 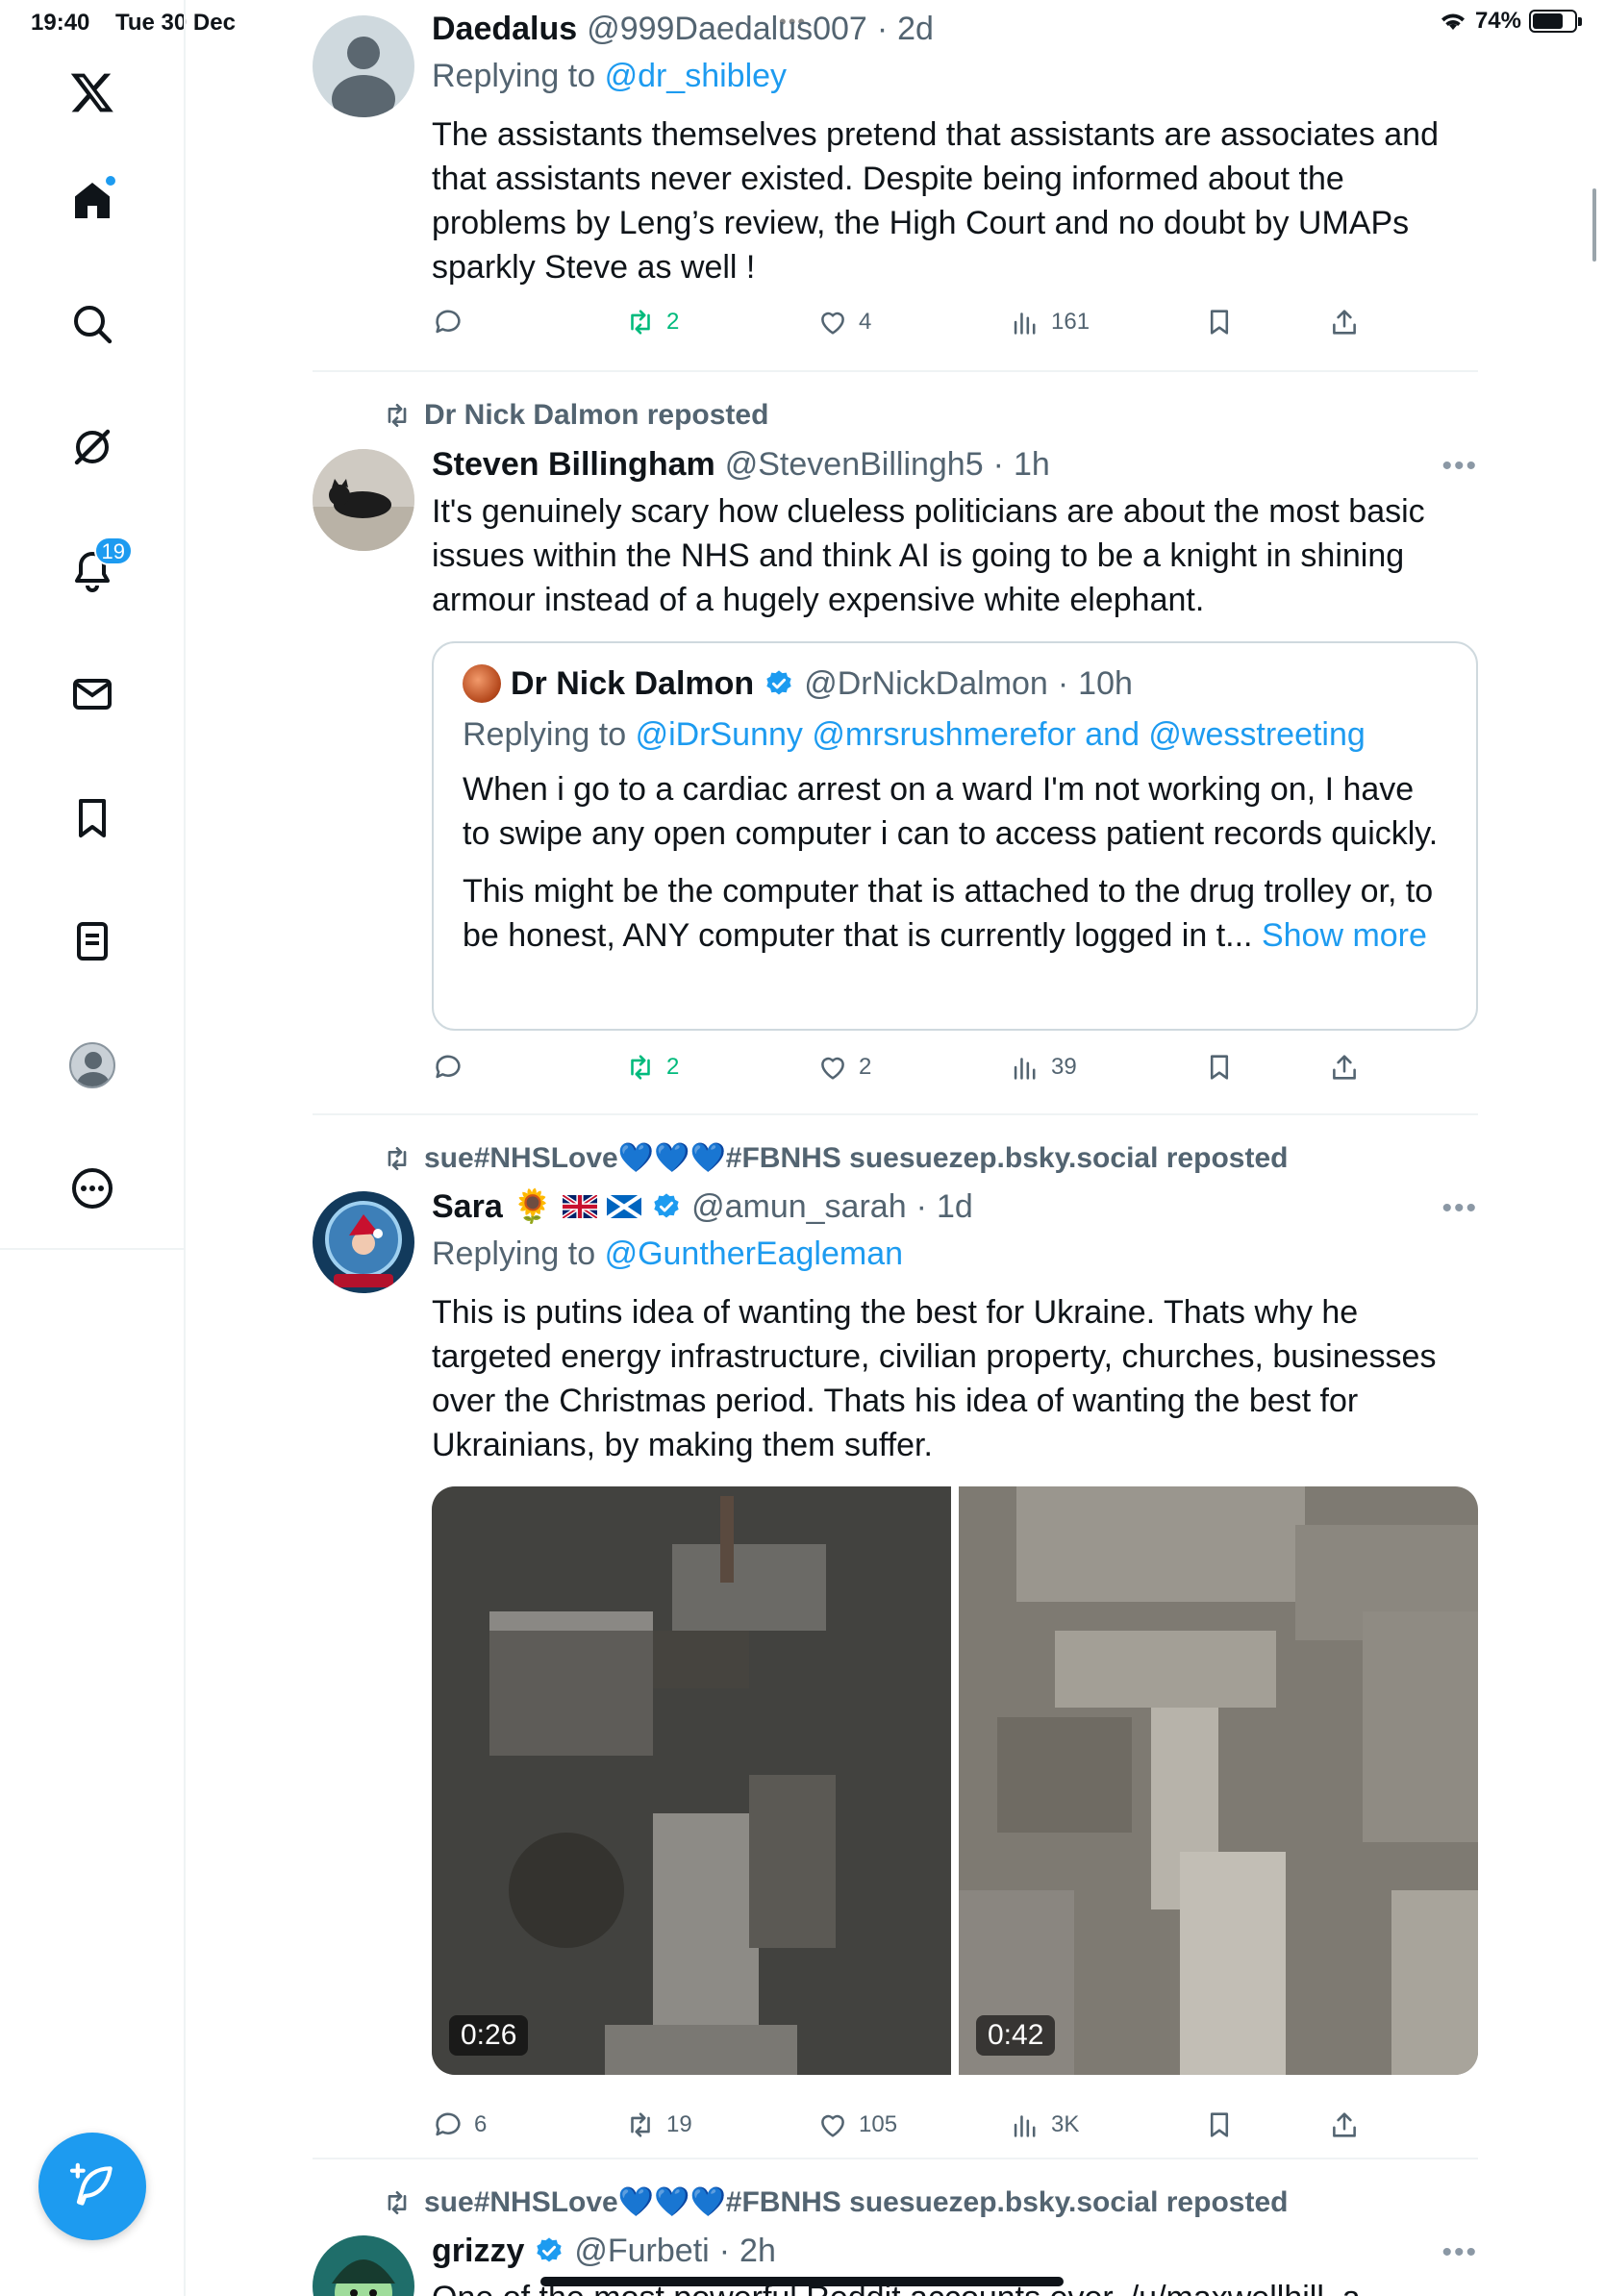 I want to click on views-count: 161, so click(x=1070, y=322).